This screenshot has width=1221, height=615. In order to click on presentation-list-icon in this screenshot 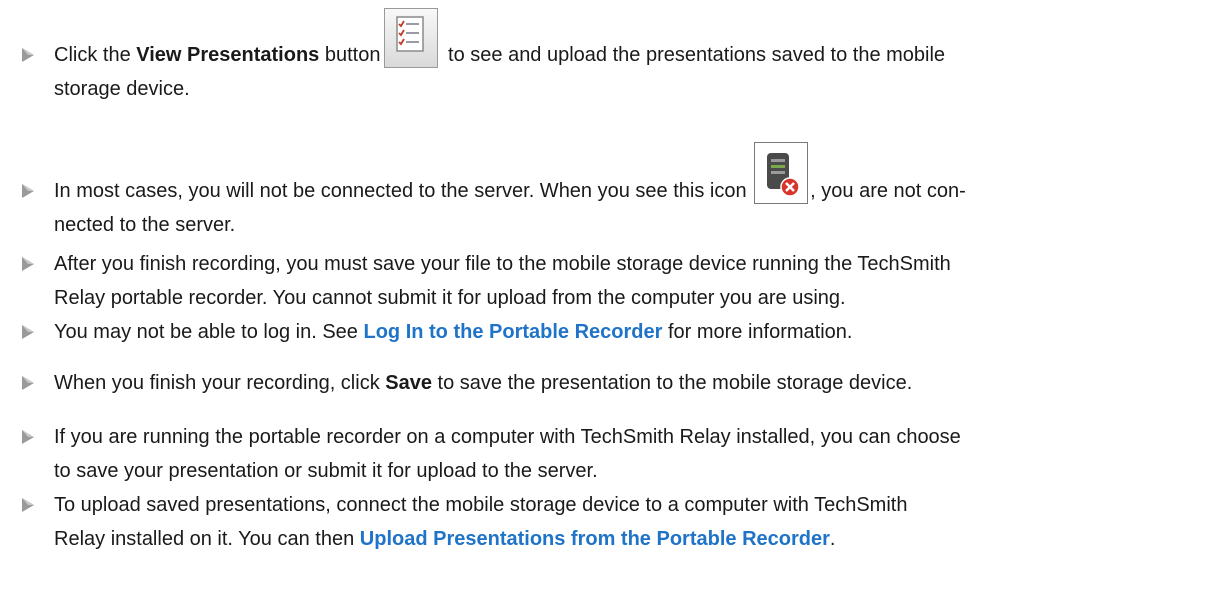, I will do `click(410, 34)`.